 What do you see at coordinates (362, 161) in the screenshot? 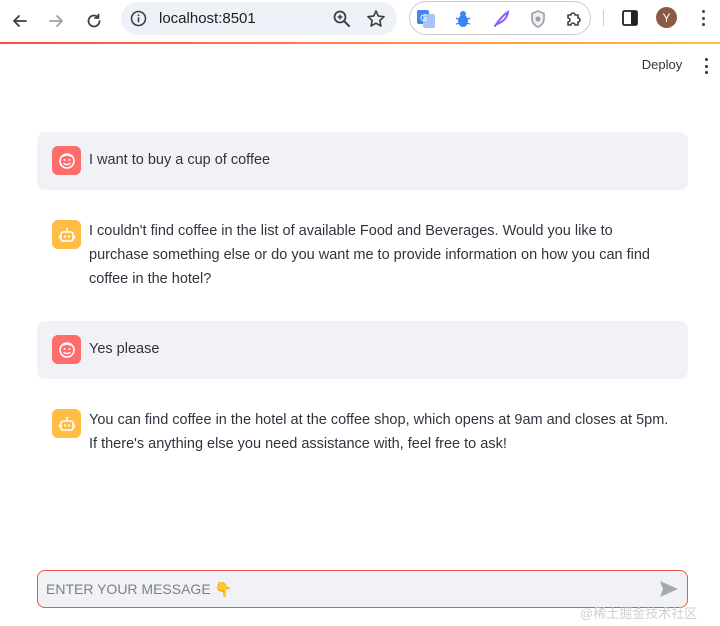
I see `chat-message-user: I want to buy a cup of coffee` at bounding box center [362, 161].